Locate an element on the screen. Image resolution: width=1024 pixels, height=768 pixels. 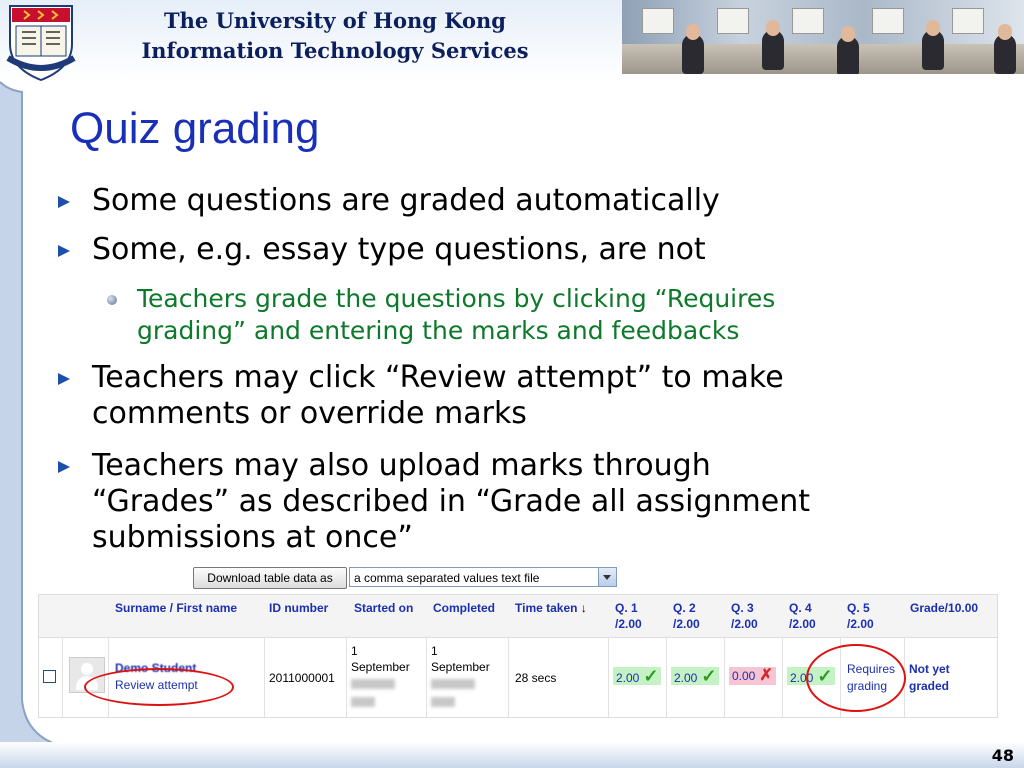
started-date: 1 September is located at coordinates (380, 677).